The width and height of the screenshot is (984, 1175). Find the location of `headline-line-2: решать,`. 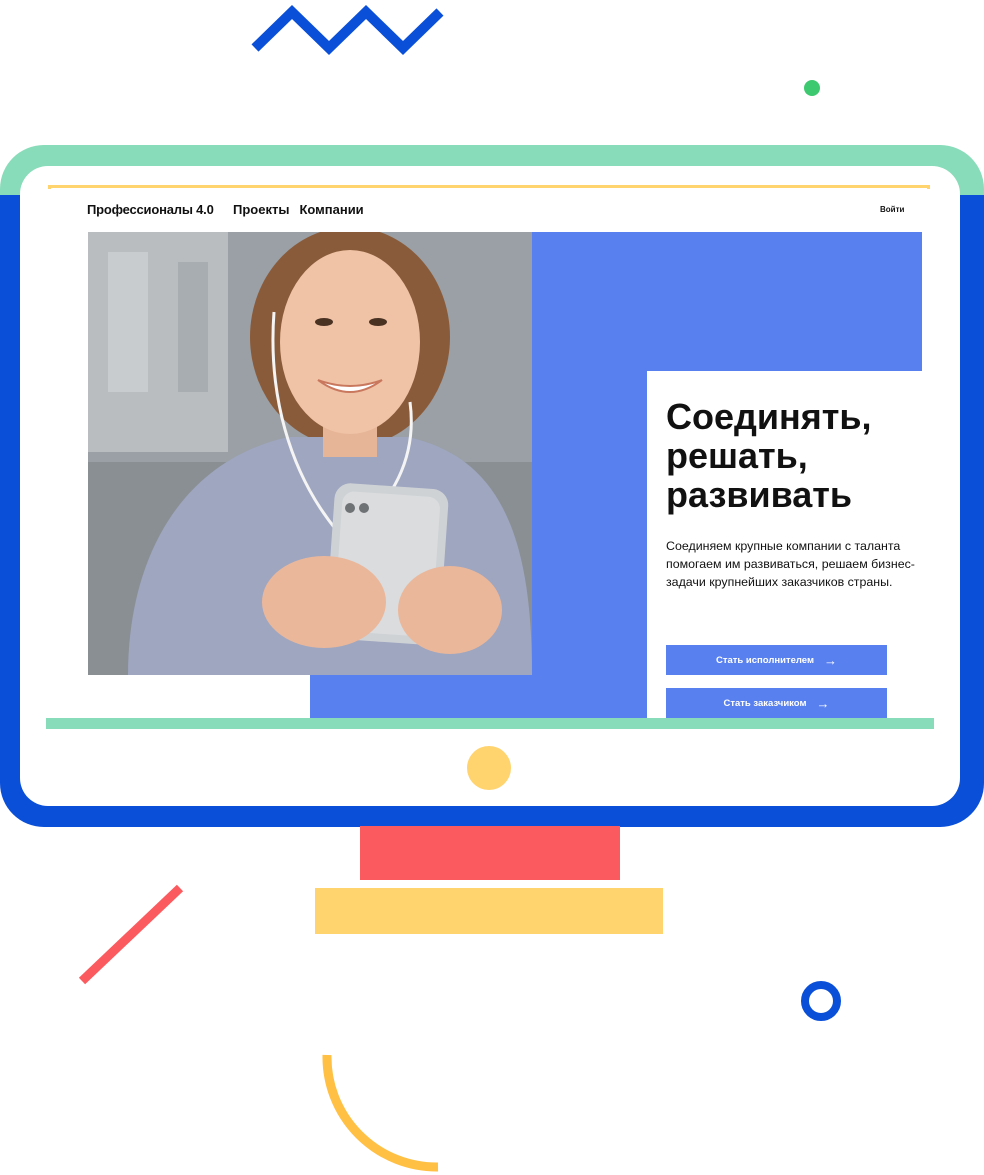

headline-line-2: решать, is located at coordinates (737, 455).